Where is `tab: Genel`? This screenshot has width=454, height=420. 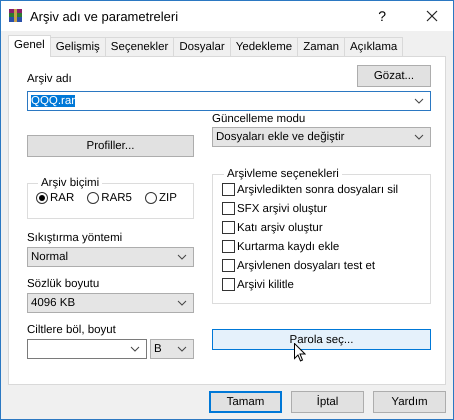 tab: Genel is located at coordinates (29, 46).